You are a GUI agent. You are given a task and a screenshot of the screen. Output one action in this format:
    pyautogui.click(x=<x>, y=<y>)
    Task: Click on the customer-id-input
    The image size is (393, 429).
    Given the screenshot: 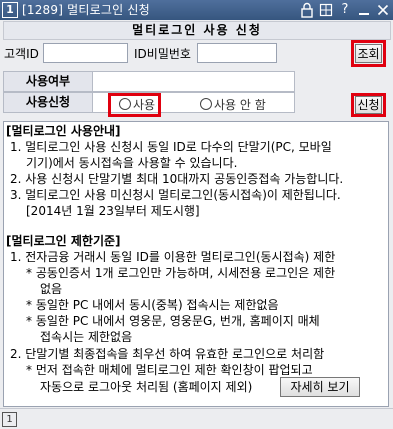 What is the action you would take?
    pyautogui.click(x=85, y=53)
    